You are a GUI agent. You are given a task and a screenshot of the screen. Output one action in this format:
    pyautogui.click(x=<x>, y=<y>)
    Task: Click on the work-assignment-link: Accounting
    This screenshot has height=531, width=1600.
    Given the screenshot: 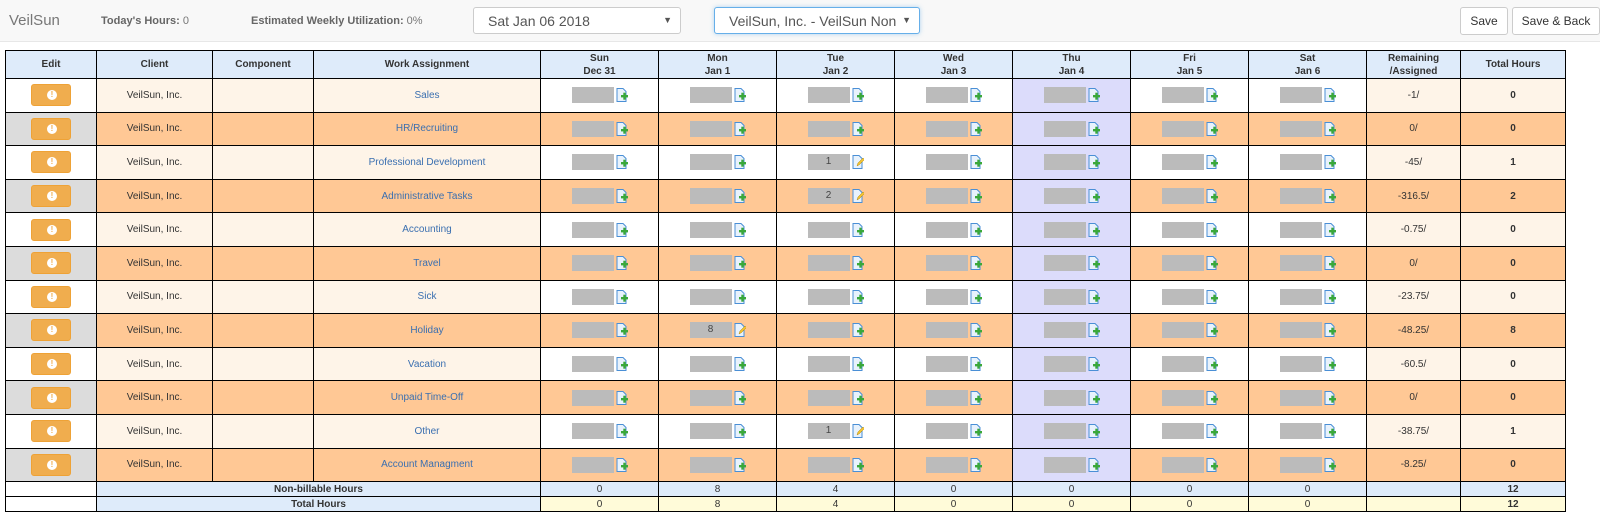 What is the action you would take?
    pyautogui.click(x=426, y=229)
    